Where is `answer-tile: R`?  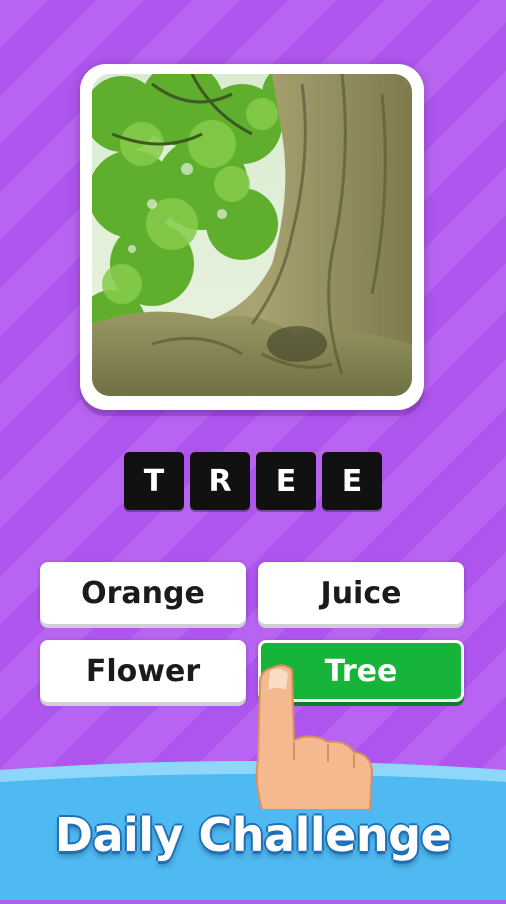
answer-tile: R is located at coordinates (220, 481).